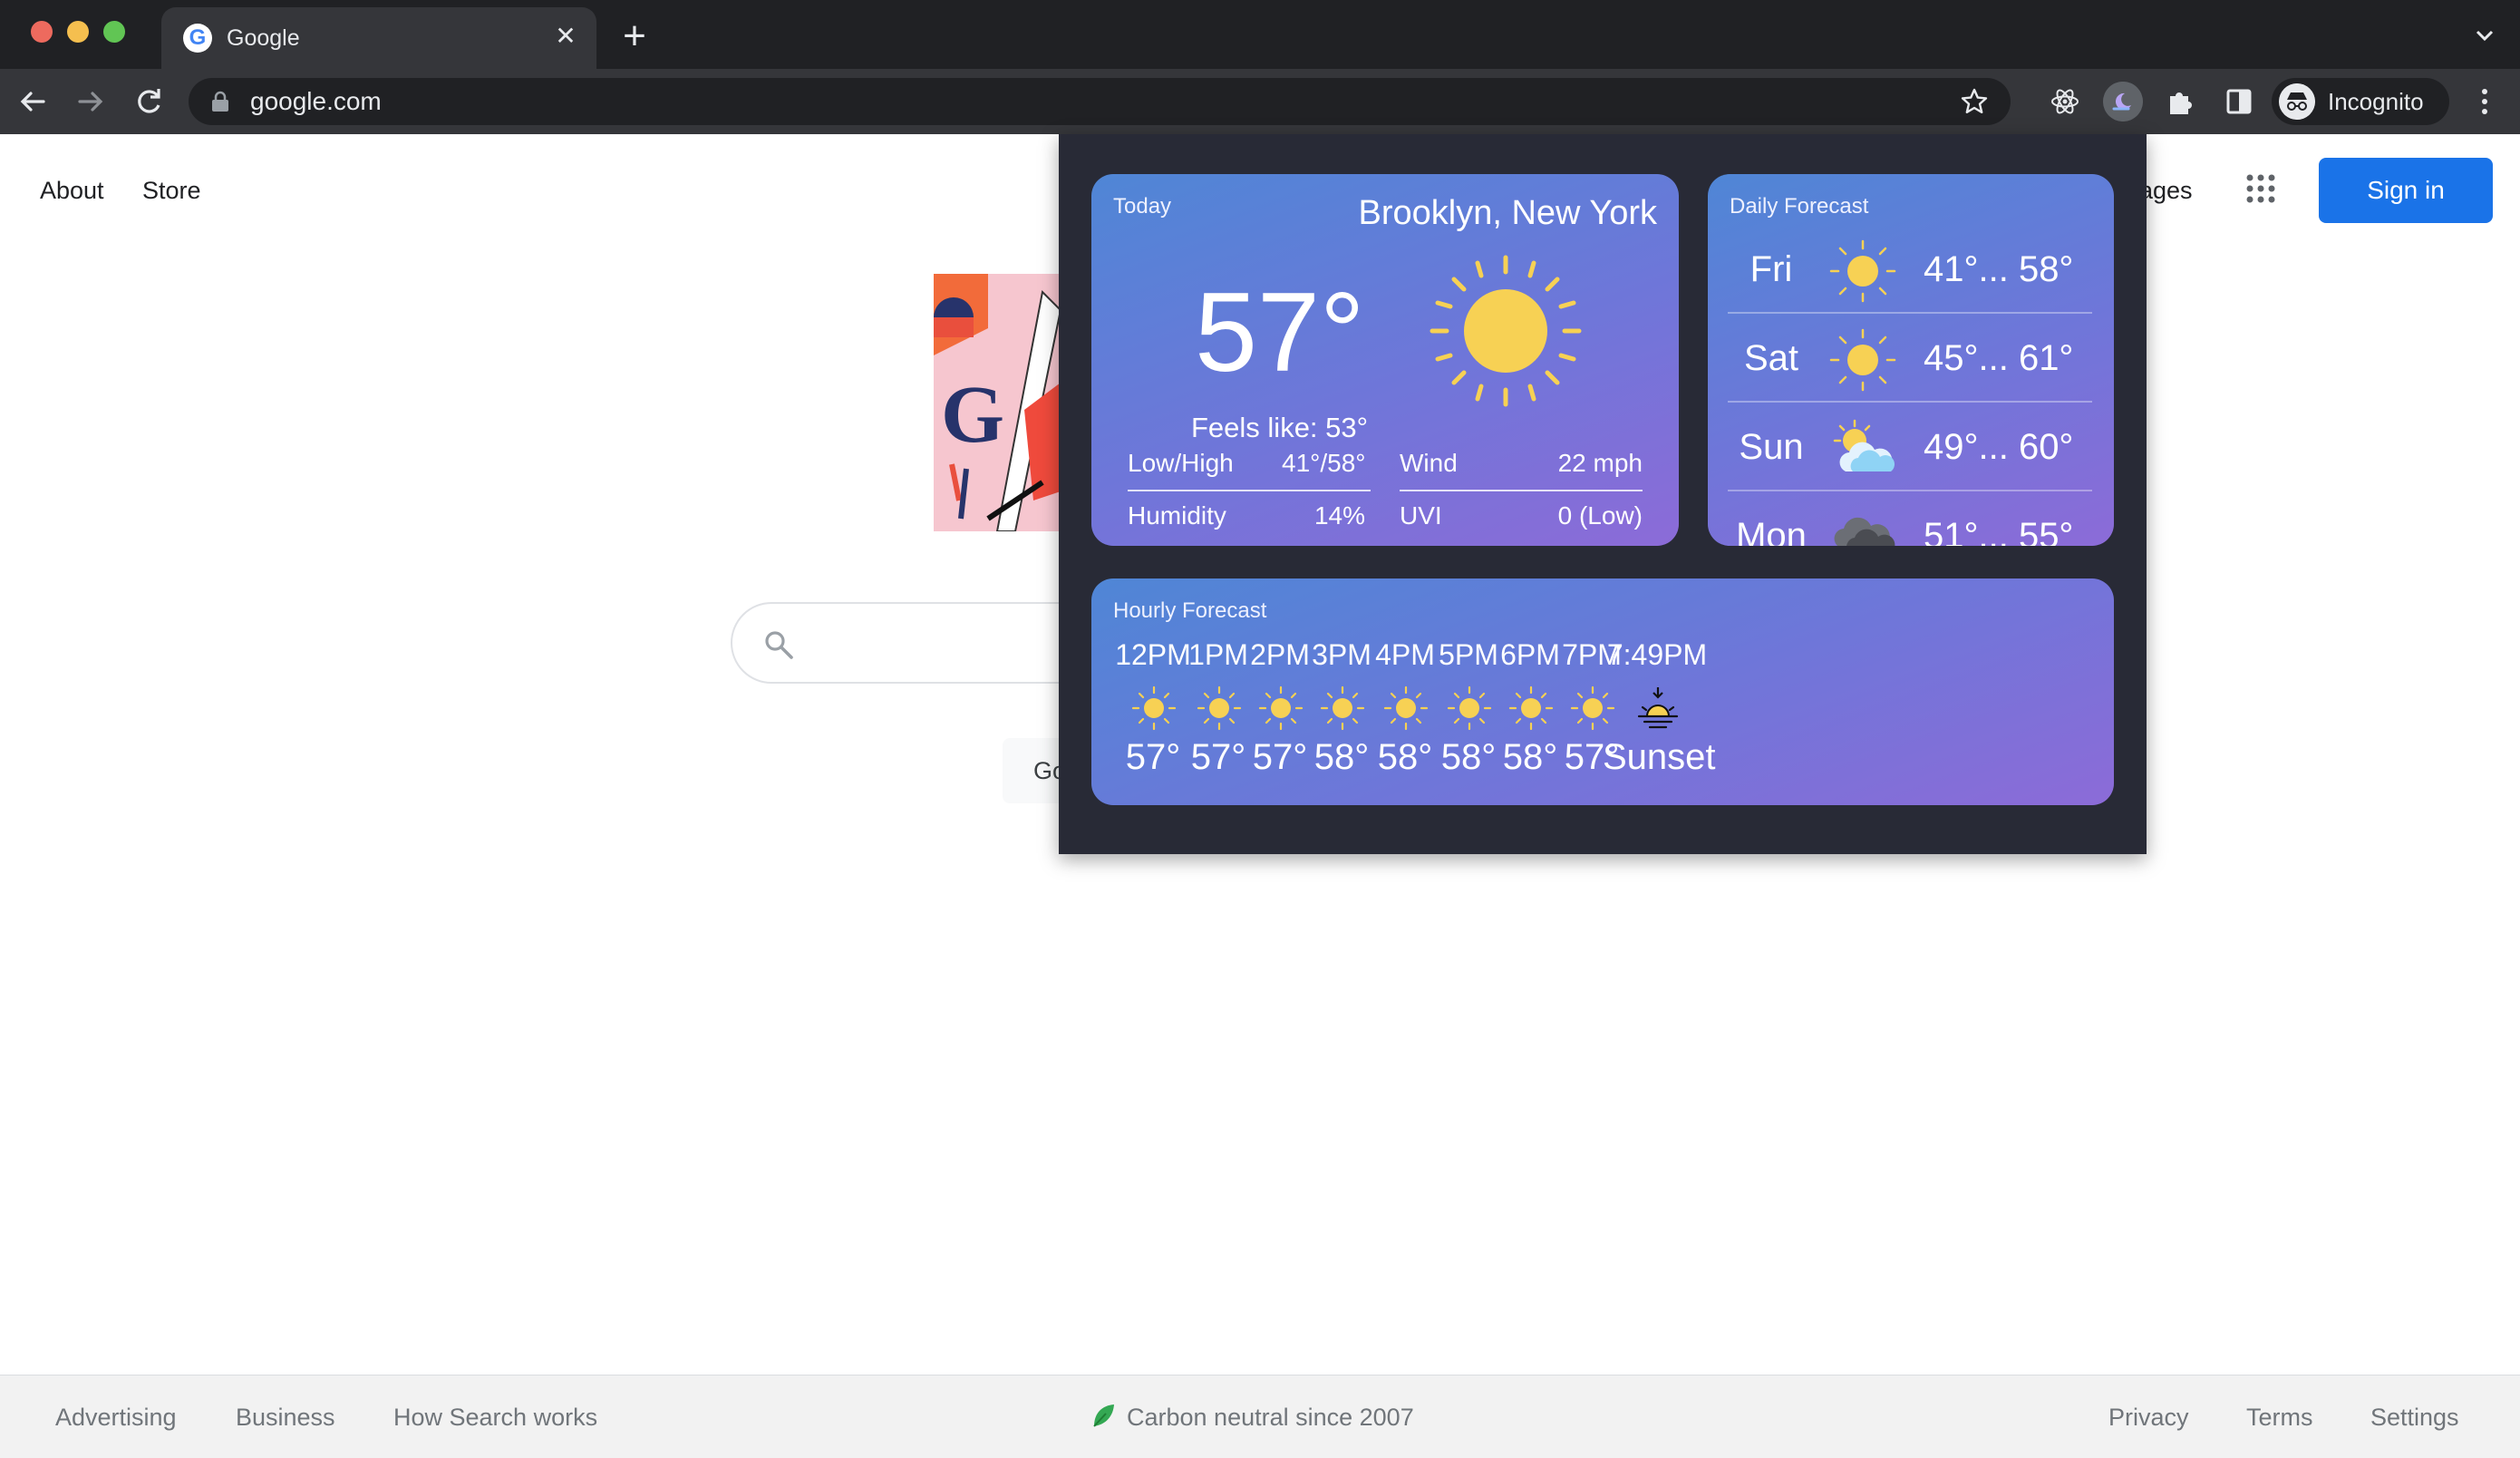 Image resolution: width=2520 pixels, height=1458 pixels. Describe the element at coordinates (1772, 531) in the screenshot. I see `day-name: Mon` at that location.